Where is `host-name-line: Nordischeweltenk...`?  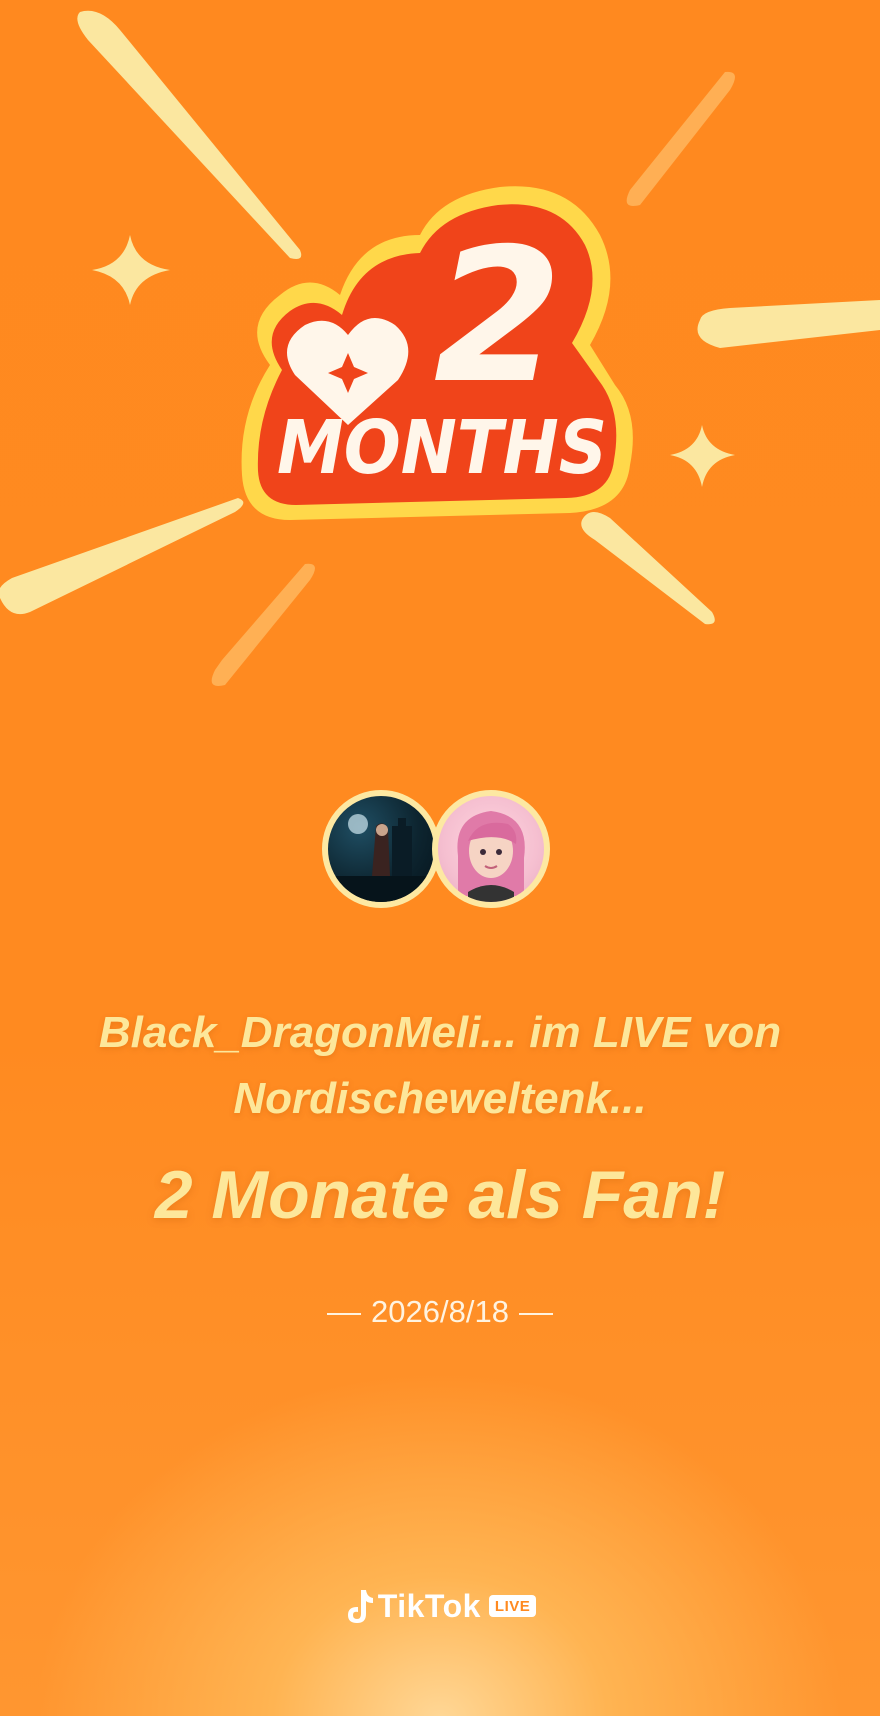 host-name-line: Nordischeweltenk... is located at coordinates (440, 1098).